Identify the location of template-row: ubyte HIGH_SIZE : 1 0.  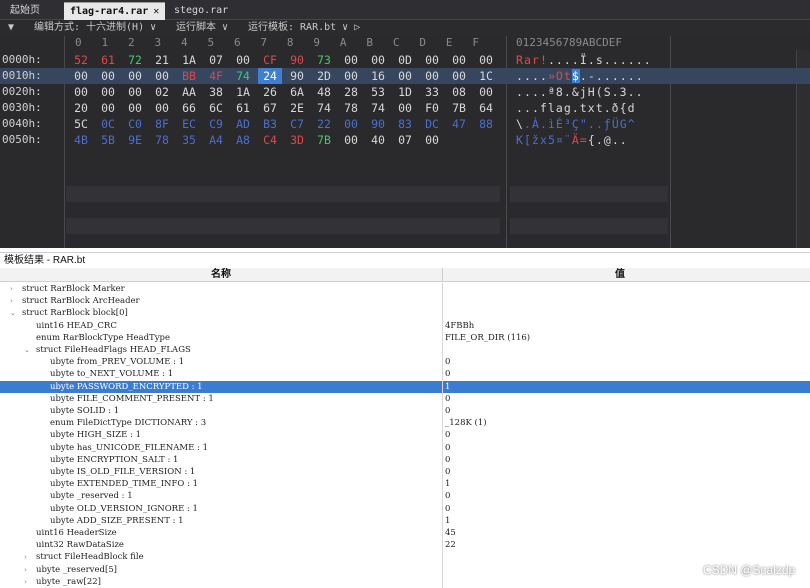
(405, 435).